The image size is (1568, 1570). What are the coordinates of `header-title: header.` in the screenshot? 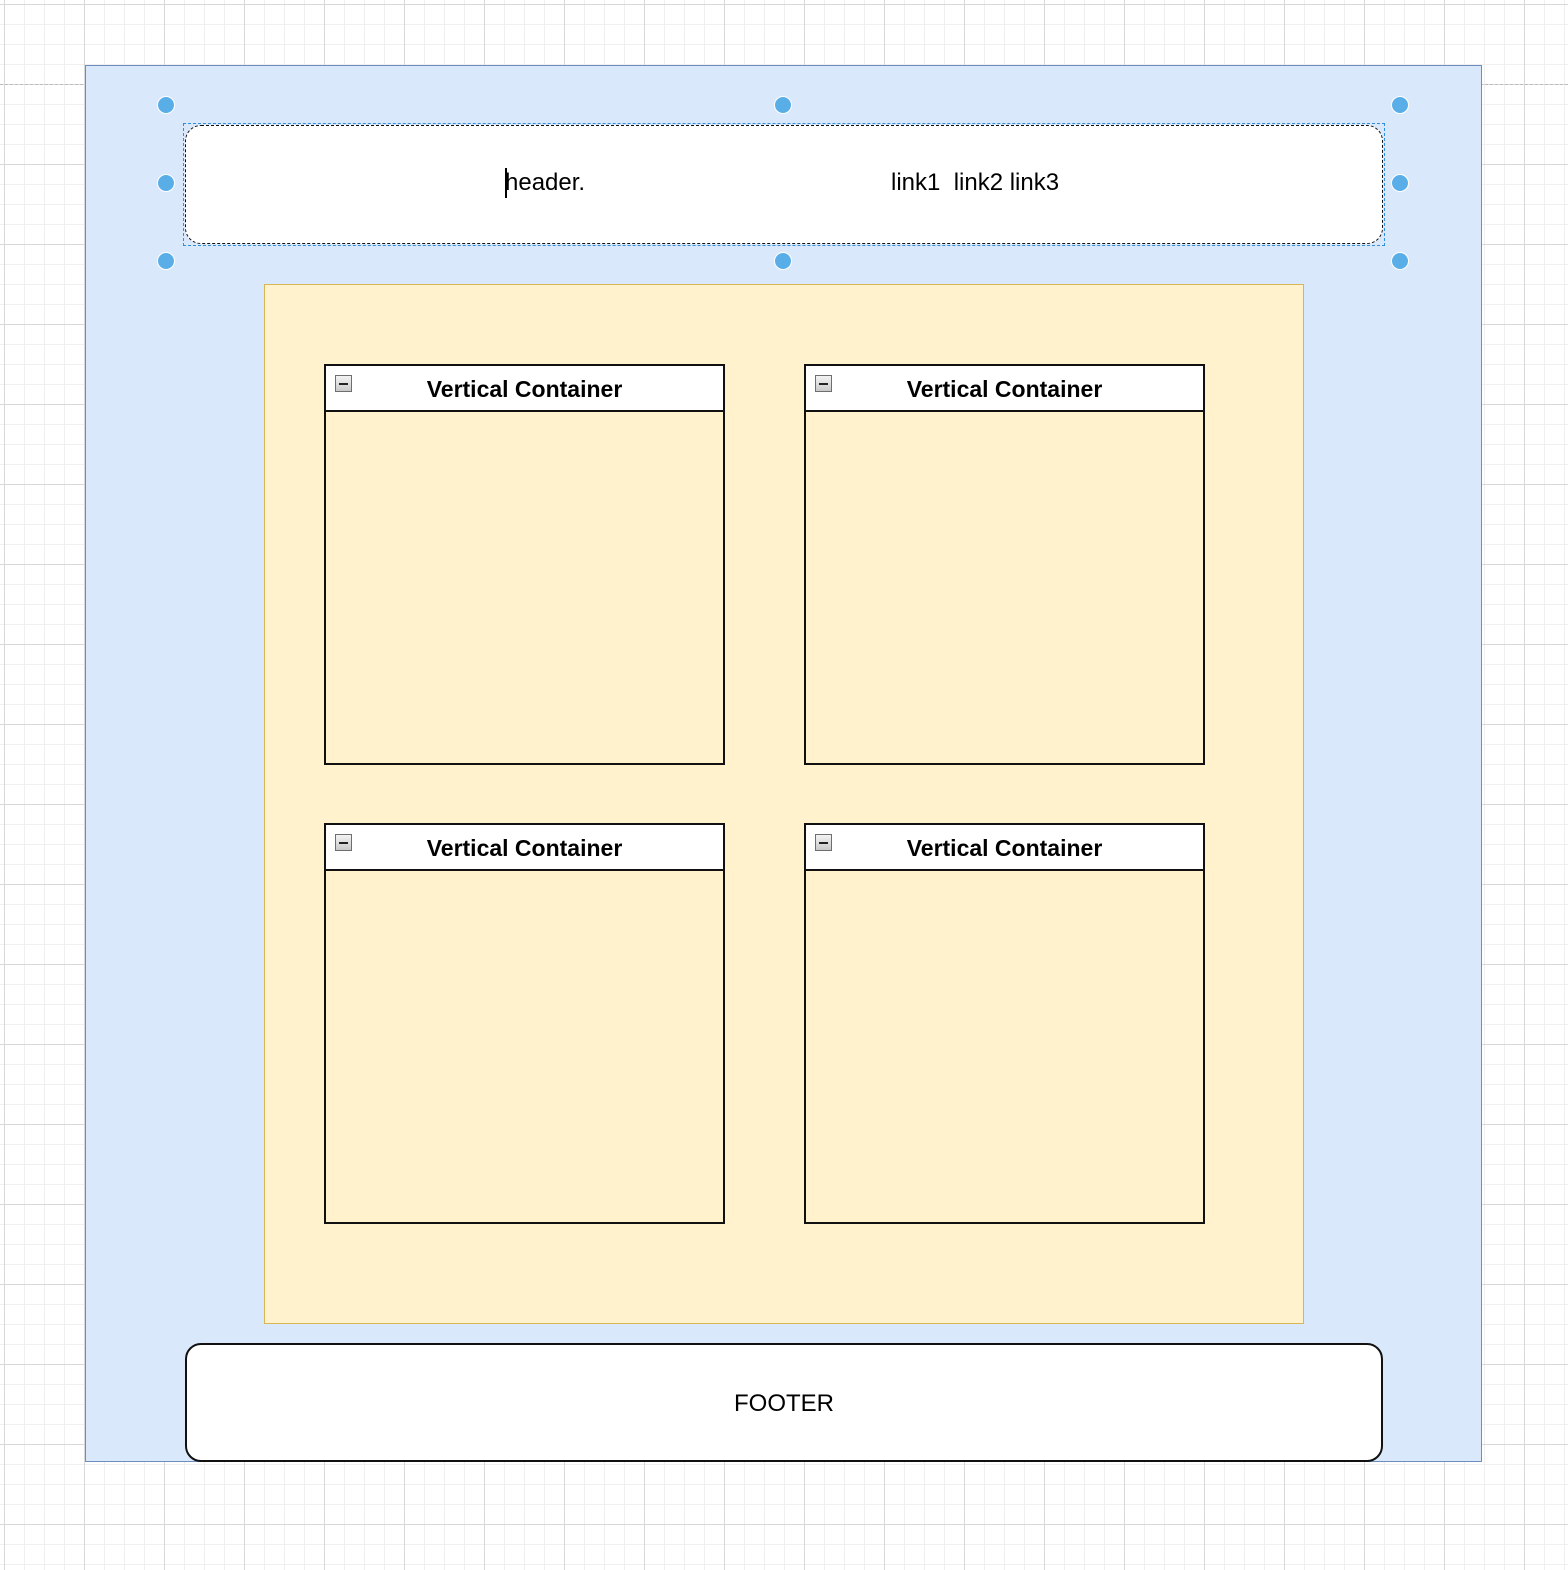 It's located at (545, 183).